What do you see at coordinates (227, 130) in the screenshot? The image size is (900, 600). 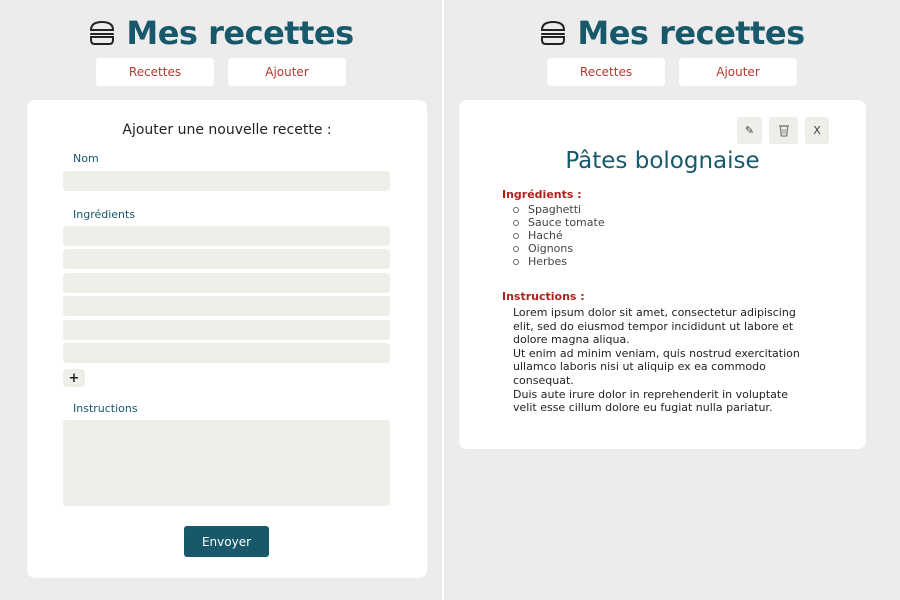 I see `form-heading: Ajouter une nouvelle recette :` at bounding box center [227, 130].